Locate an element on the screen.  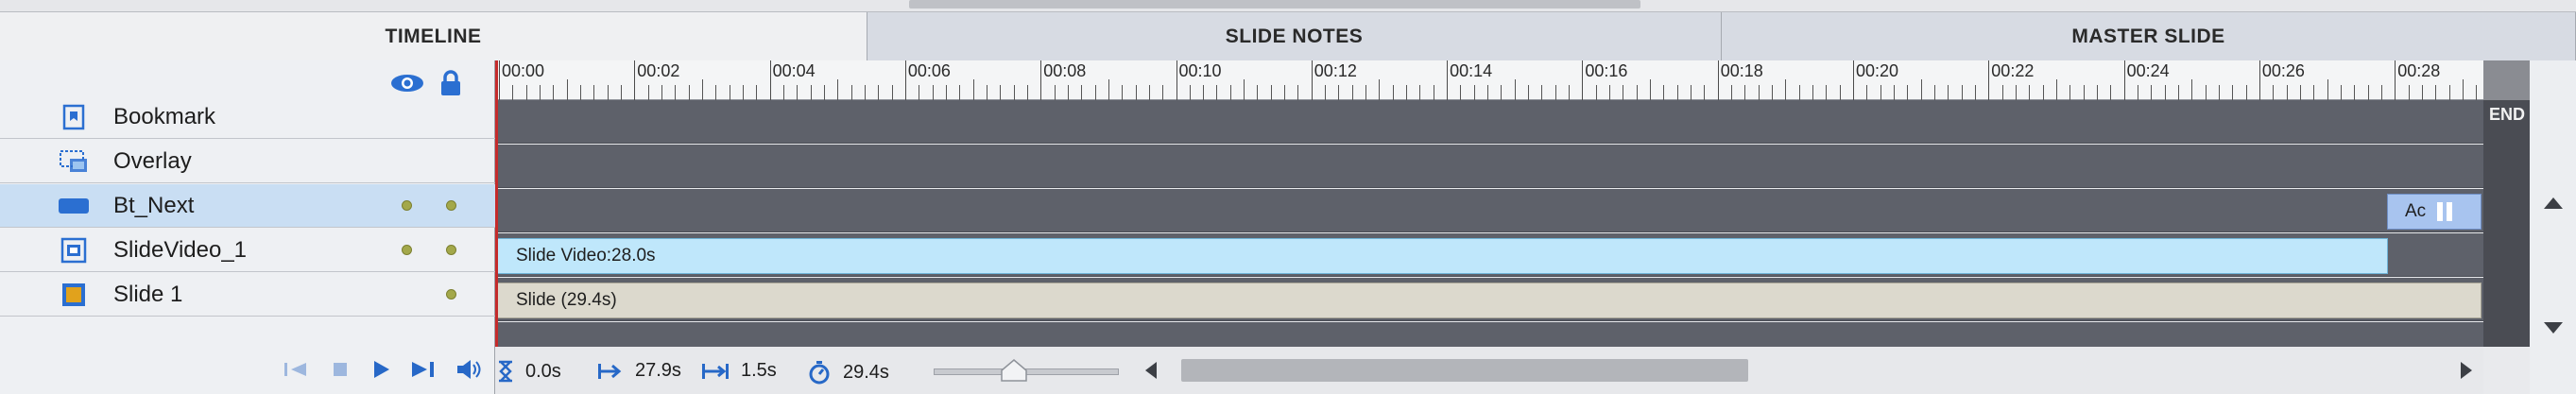
playhead is located at coordinates (496, 203).